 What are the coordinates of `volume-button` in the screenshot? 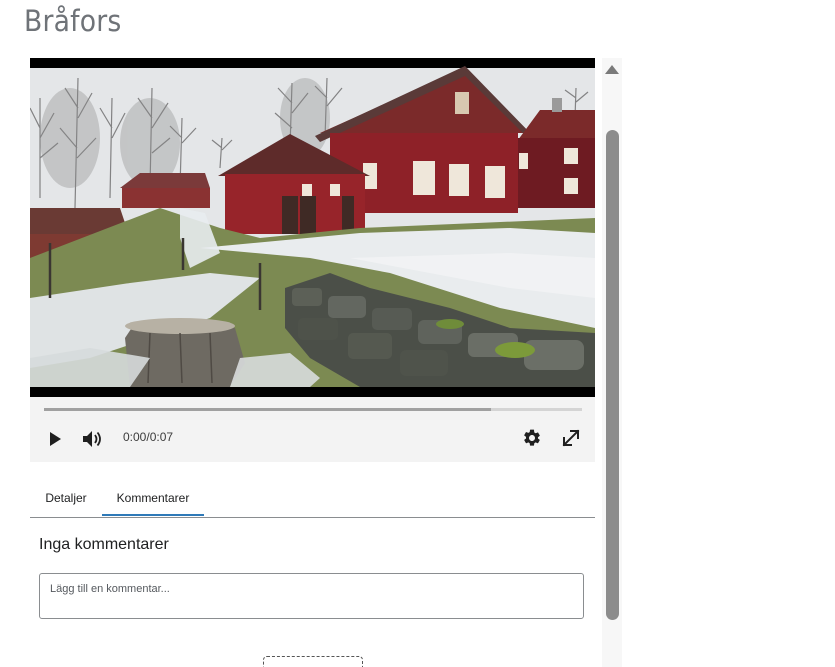 It's located at (93, 439).